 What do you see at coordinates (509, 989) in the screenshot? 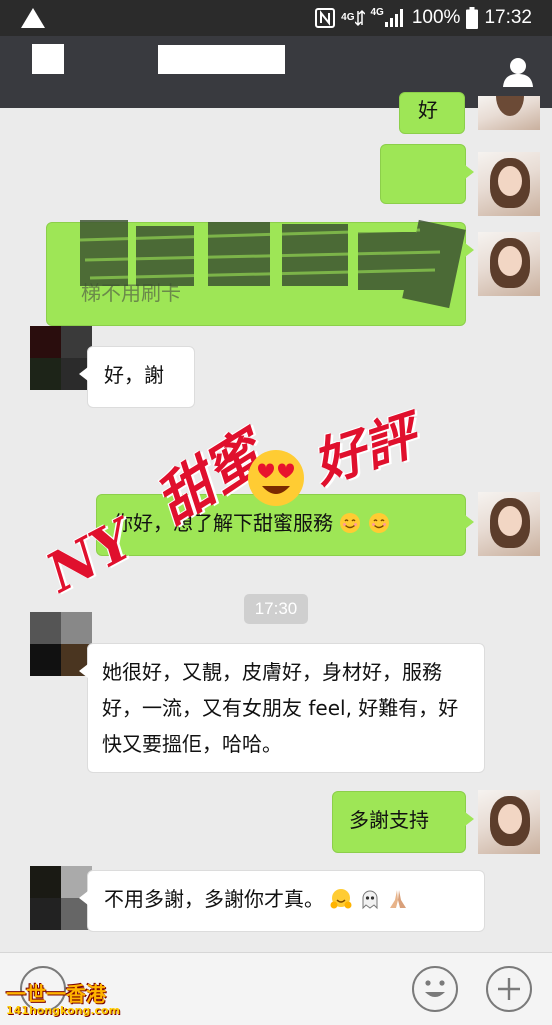
I see `plus-icon` at bounding box center [509, 989].